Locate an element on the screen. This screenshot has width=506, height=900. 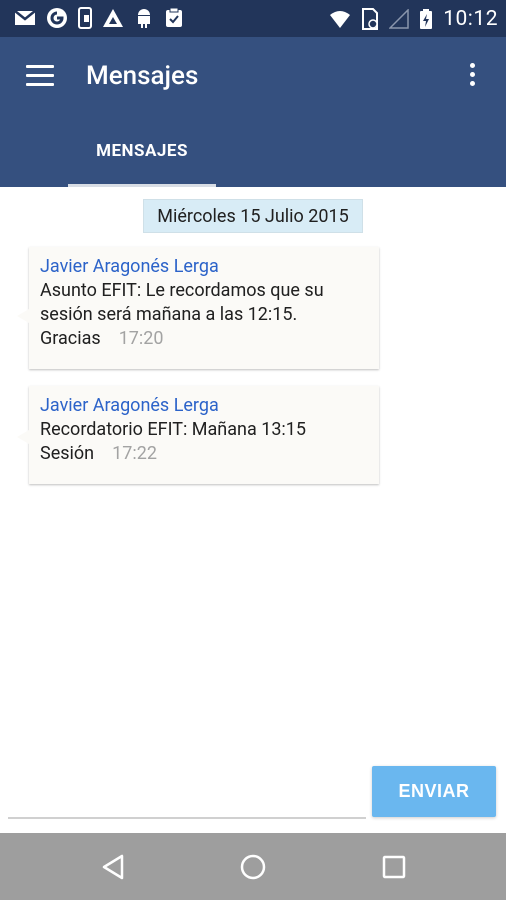
mountain-icon is located at coordinates (113, 18).